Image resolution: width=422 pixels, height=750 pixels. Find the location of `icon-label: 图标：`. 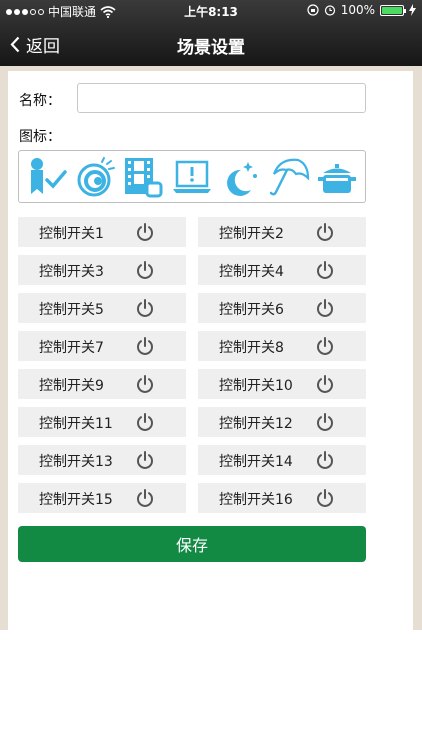

icon-label: 图标： is located at coordinates (40, 137).